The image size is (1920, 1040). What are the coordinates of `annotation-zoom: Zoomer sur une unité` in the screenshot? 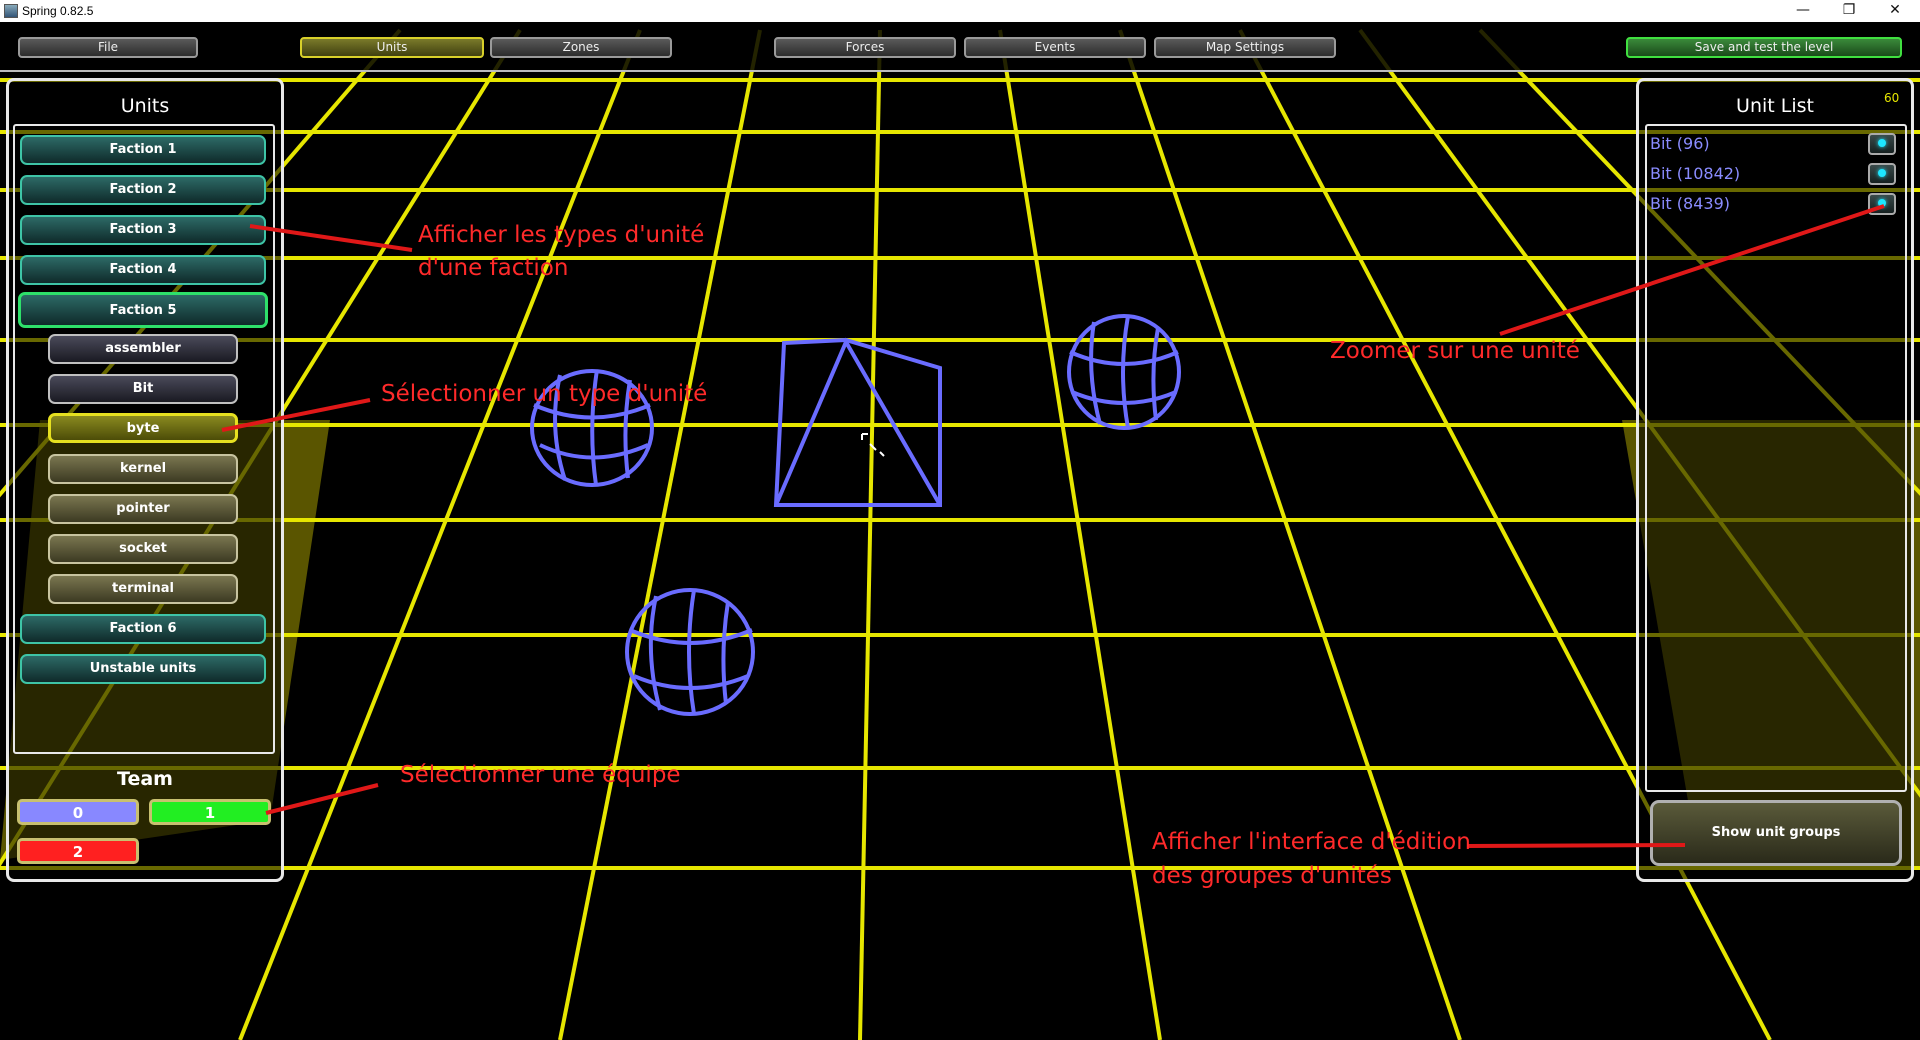 It's located at (1455, 351).